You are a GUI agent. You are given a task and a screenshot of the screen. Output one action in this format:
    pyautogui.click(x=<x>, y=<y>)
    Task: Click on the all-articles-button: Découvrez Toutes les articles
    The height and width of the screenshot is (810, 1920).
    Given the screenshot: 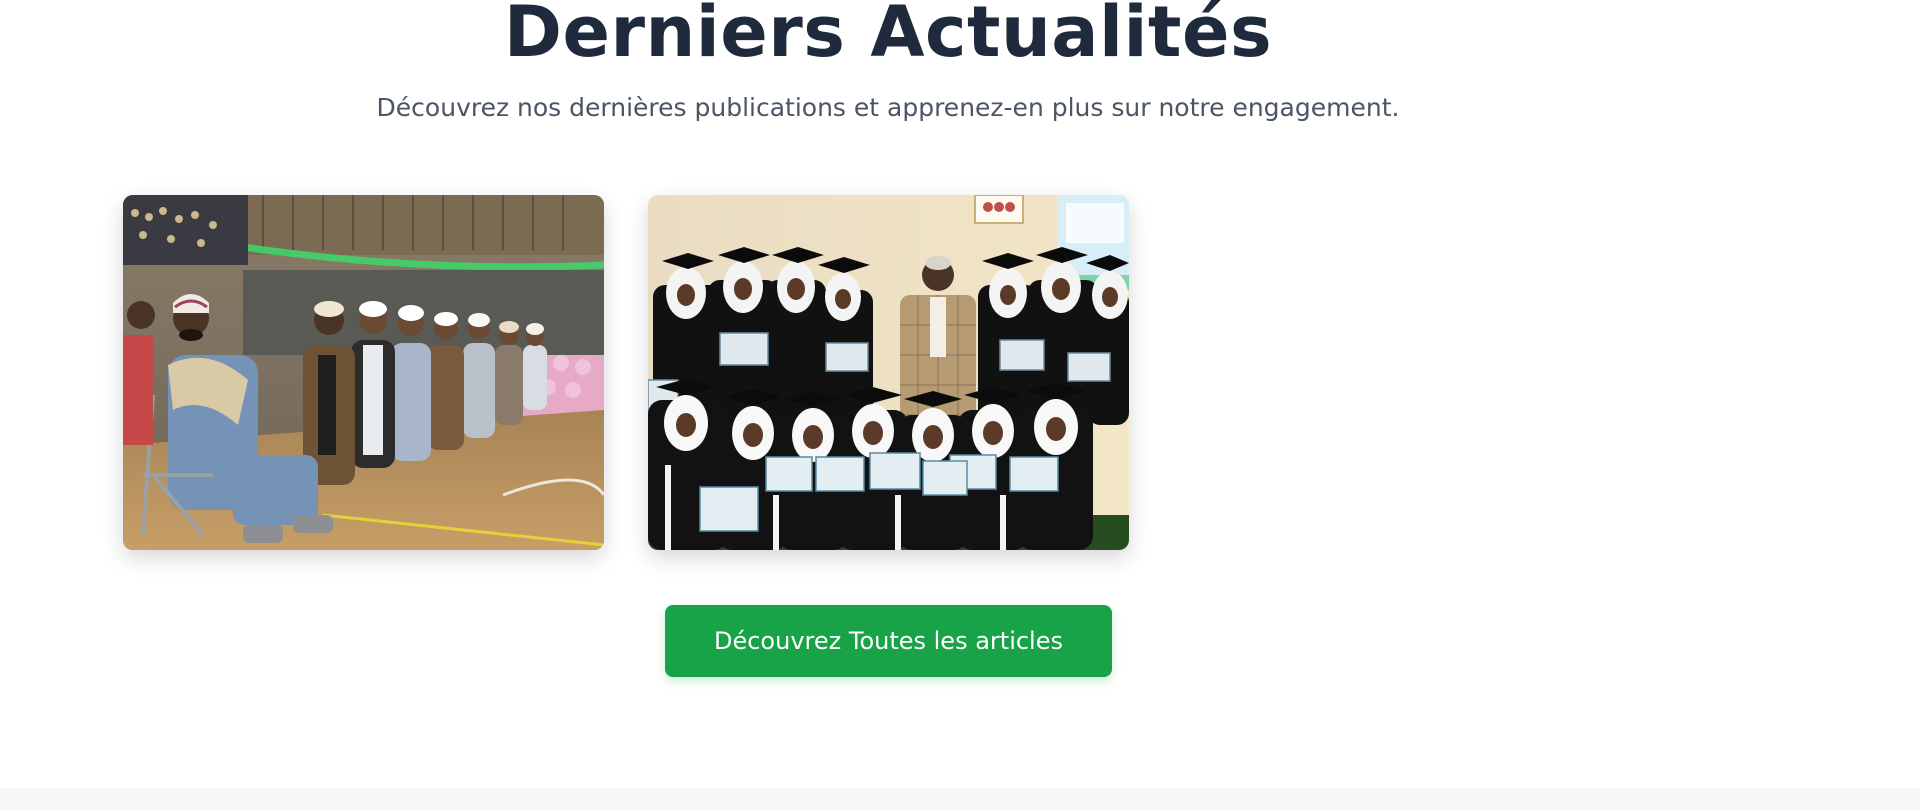 What is the action you would take?
    pyautogui.click(x=888, y=641)
    